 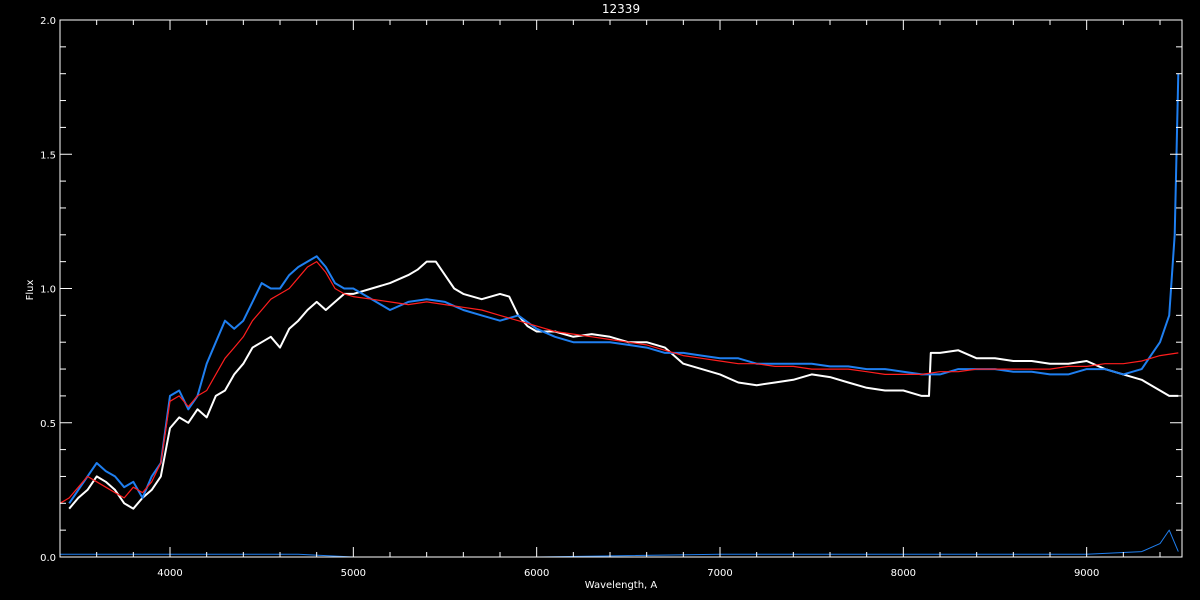 What do you see at coordinates (48, 290) in the screenshot?
I see `y-tick-label: 1.0` at bounding box center [48, 290].